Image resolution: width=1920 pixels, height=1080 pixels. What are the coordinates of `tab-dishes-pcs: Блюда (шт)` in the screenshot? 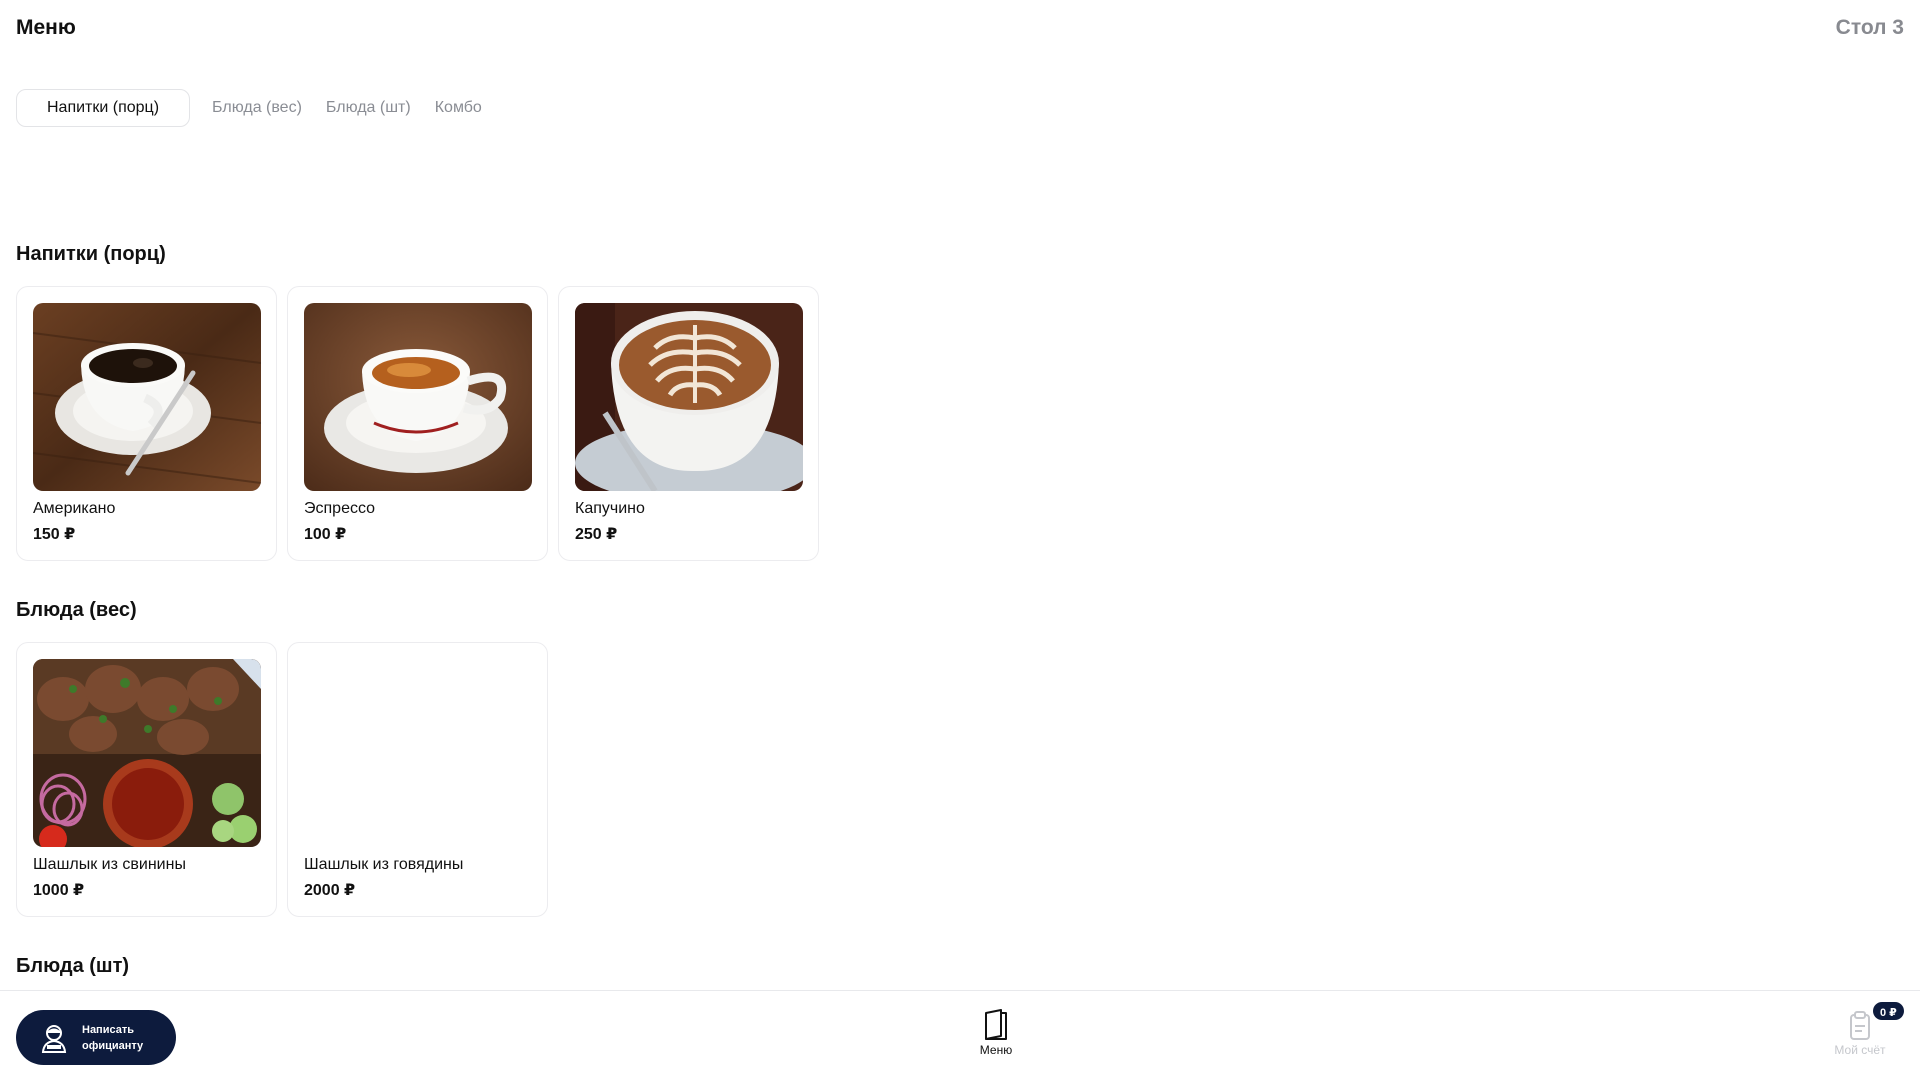 It's located at (368, 108).